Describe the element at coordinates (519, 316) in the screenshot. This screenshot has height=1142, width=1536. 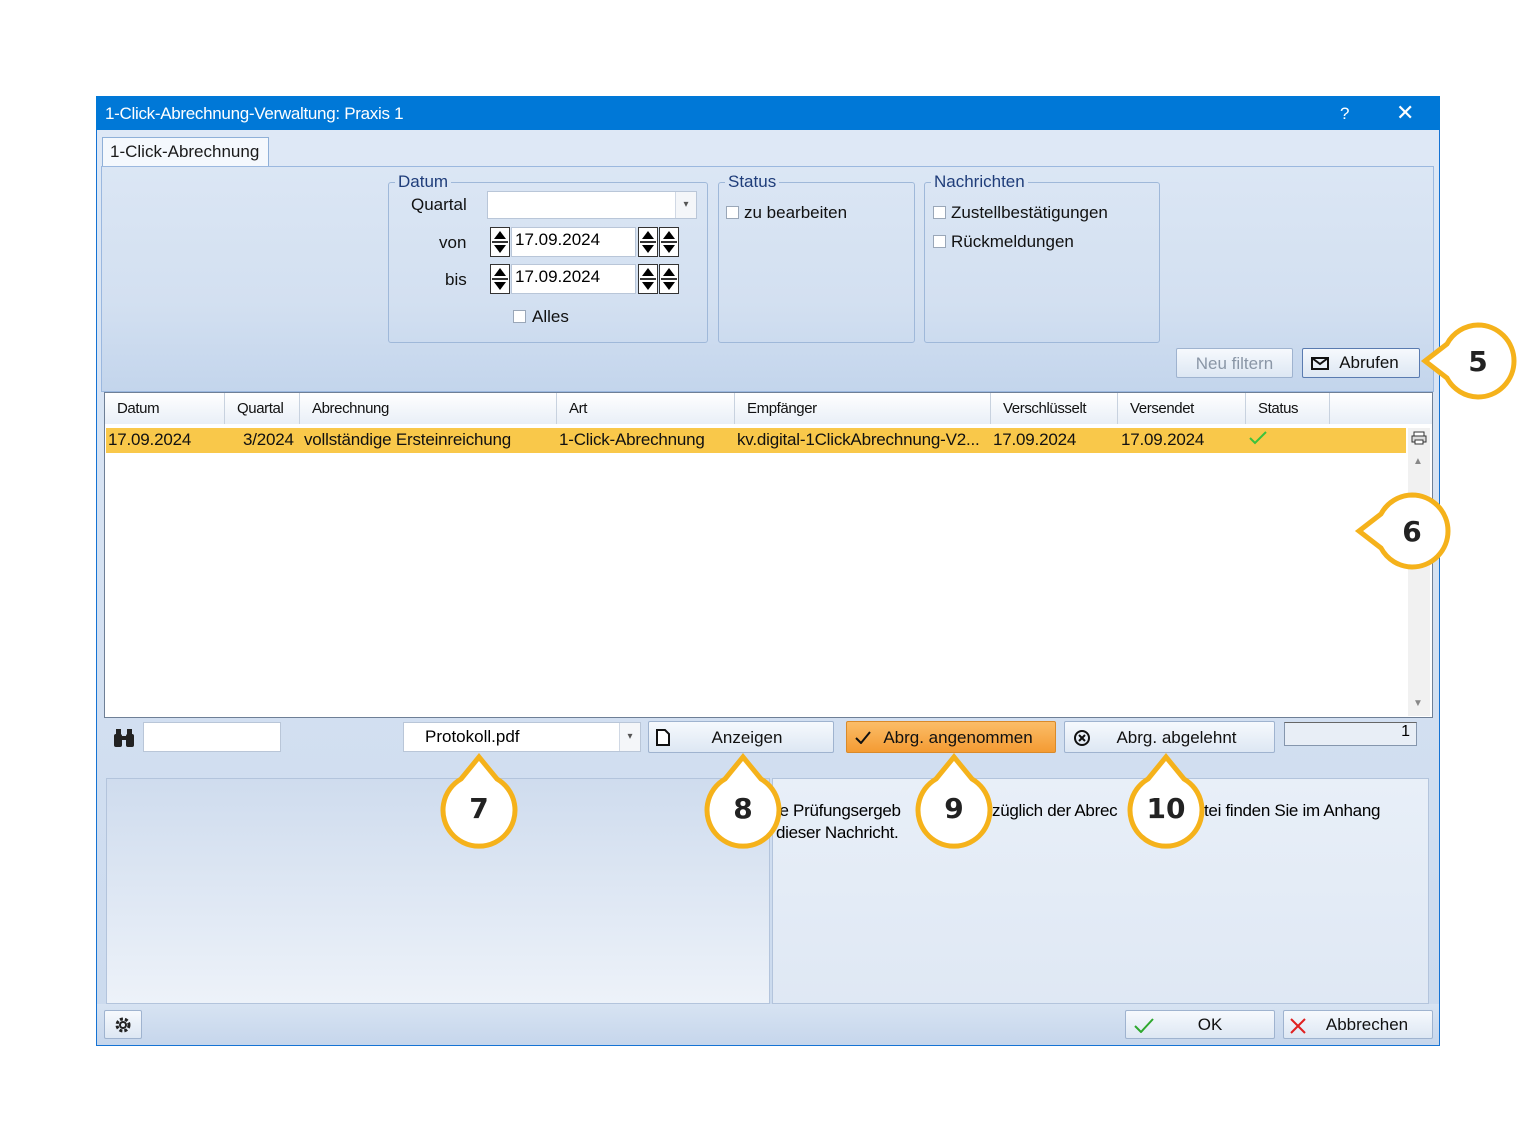
I see `alles-checkbox` at that location.